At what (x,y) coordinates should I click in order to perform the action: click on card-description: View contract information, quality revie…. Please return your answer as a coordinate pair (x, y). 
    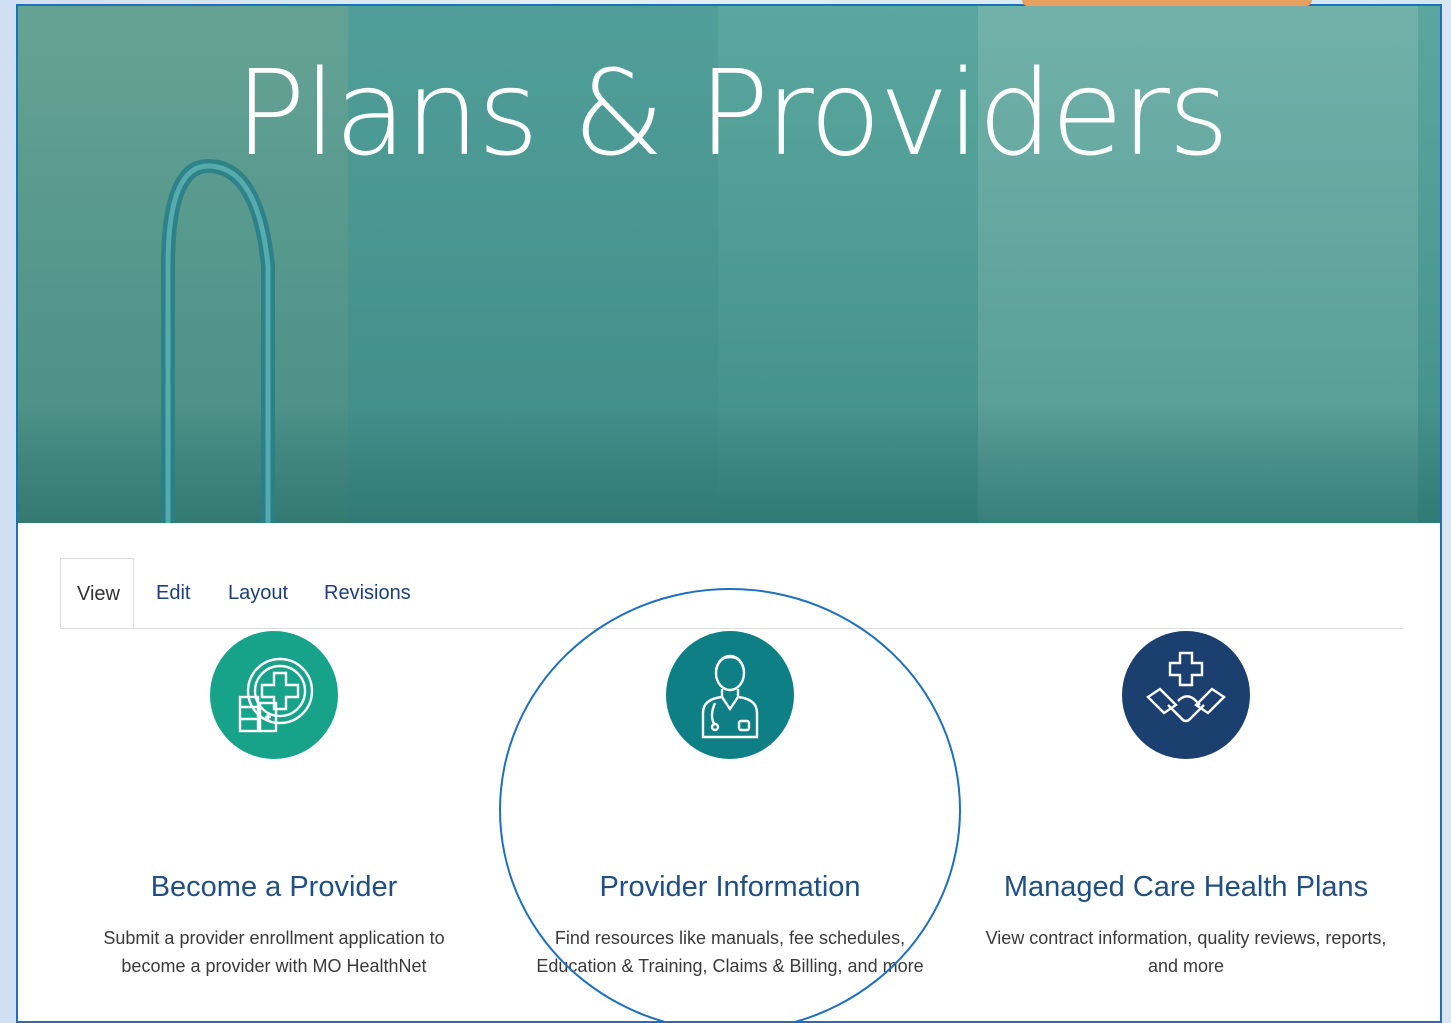
    Looking at the image, I should click on (1186, 952).